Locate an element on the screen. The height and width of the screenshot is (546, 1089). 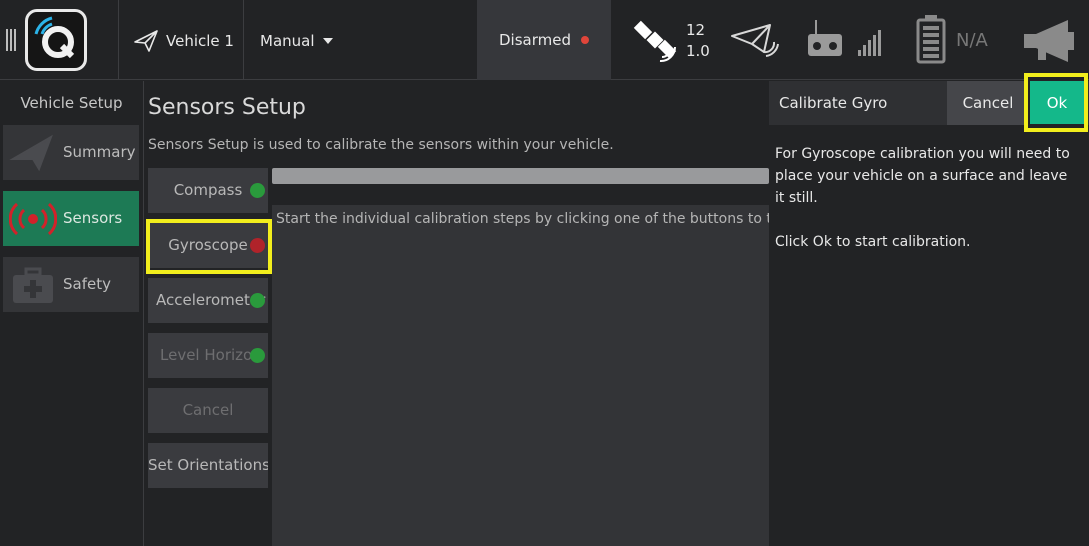
sidebar-item-label: Sensors is located at coordinates (93, 218).